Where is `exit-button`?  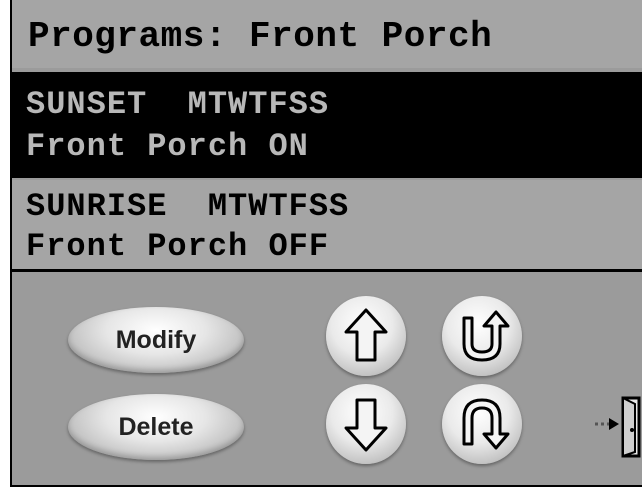
exit-button is located at coordinates (618, 427).